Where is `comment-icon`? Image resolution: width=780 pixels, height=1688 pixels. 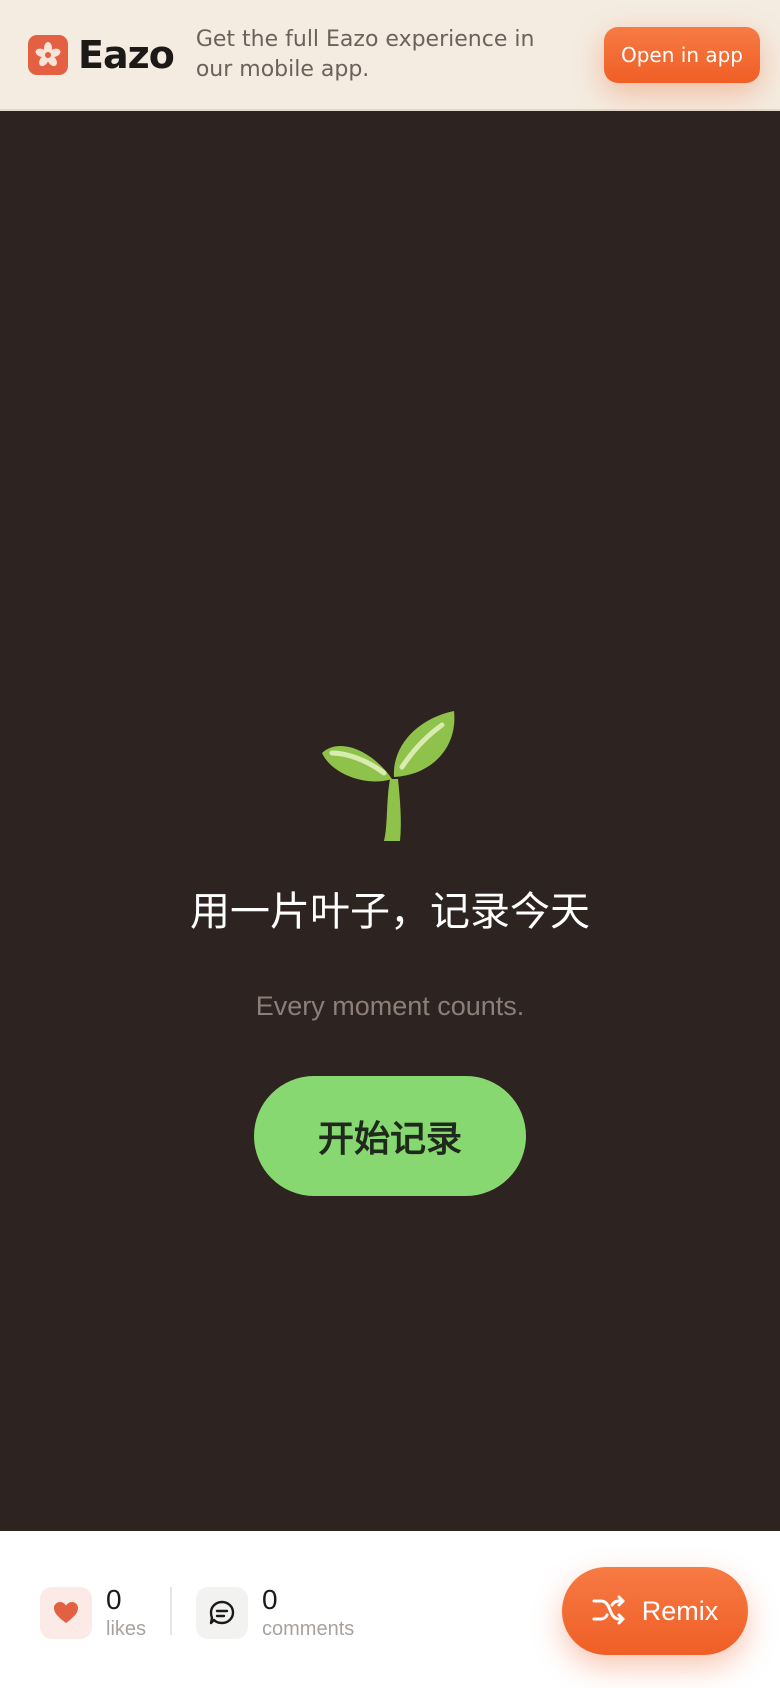
comment-icon is located at coordinates (222, 1613).